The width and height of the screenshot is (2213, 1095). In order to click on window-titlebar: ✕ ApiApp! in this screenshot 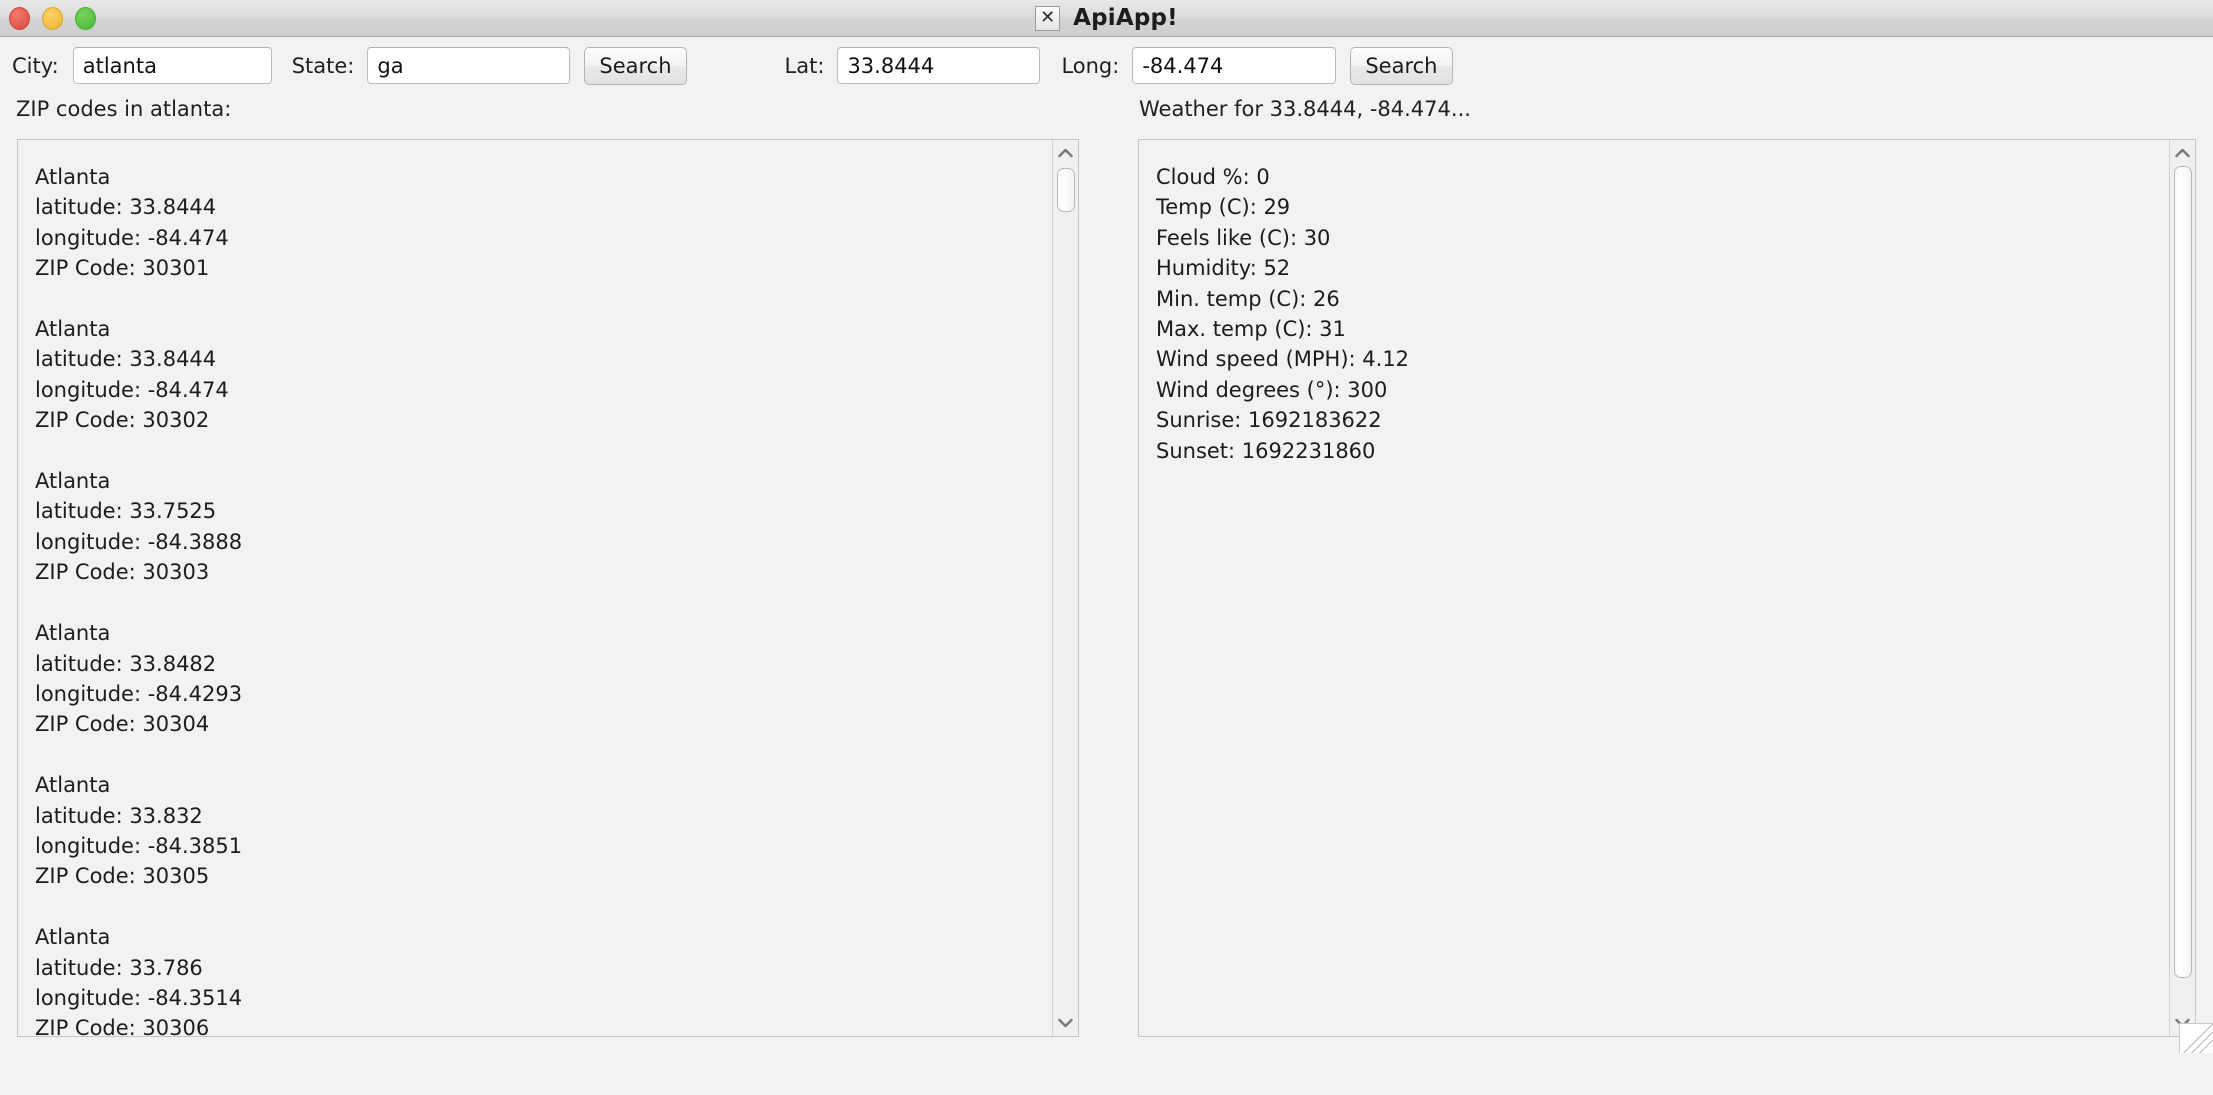, I will do `click(1106, 18)`.